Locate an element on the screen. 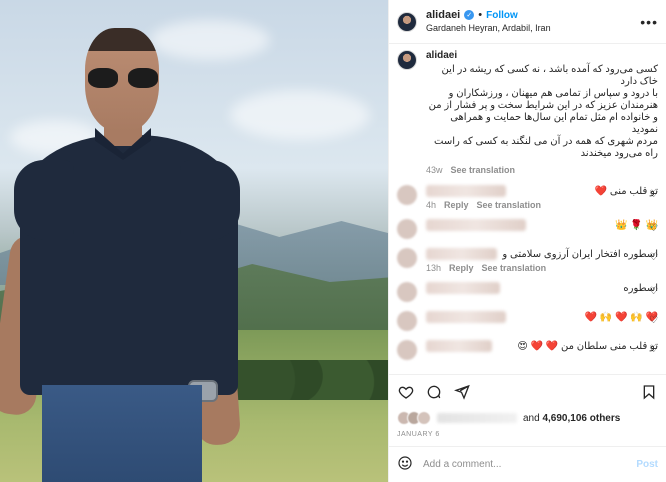  comment-item: تو قلب منی ❤️ 4h Reply See translation ♡ is located at coordinates (527, 197).